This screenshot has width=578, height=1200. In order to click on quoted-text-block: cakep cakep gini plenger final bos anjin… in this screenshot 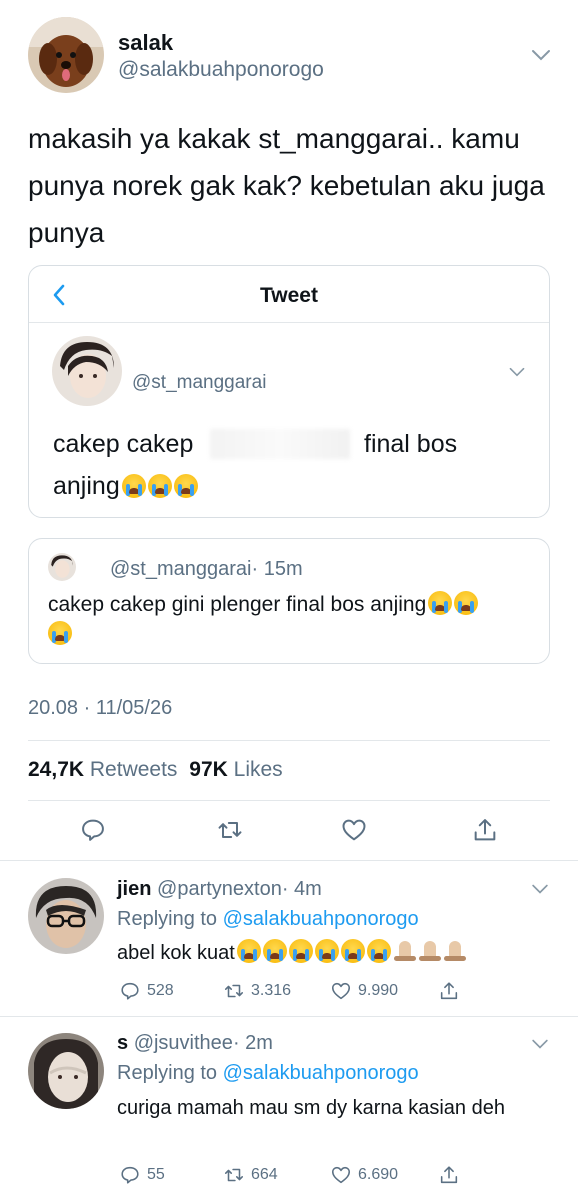, I will do `click(293, 620)`.